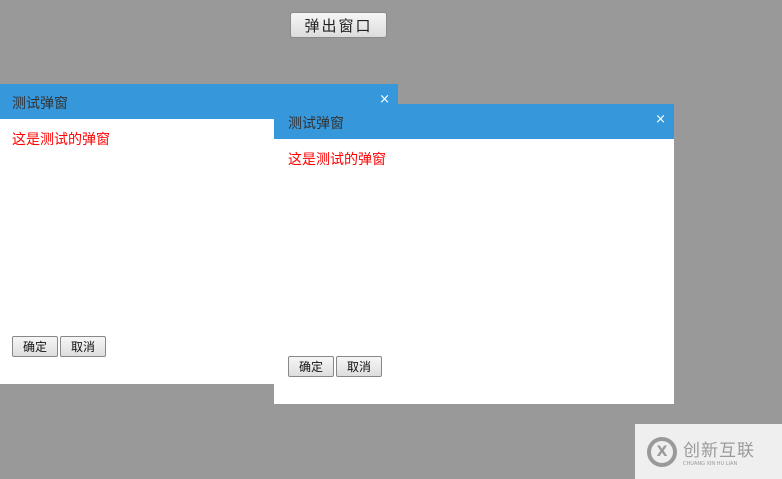 The image size is (782, 479). What do you see at coordinates (662, 451) in the screenshot?
I see `logo-icon: X` at bounding box center [662, 451].